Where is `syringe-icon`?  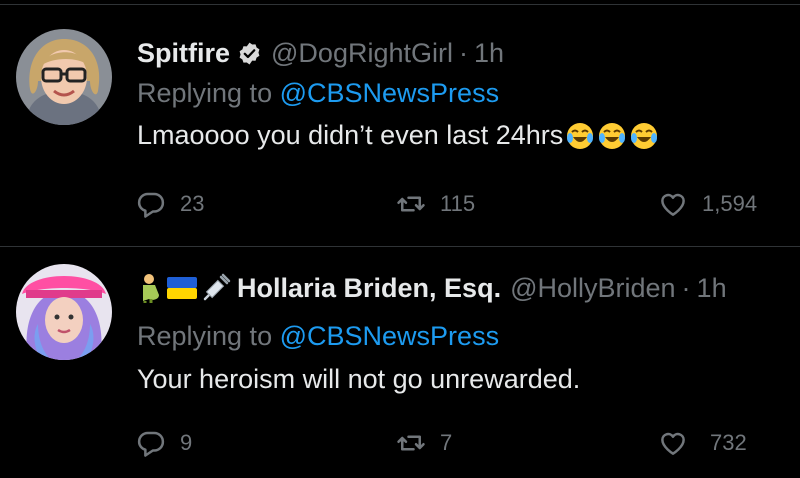
syringe-icon is located at coordinates (217, 287).